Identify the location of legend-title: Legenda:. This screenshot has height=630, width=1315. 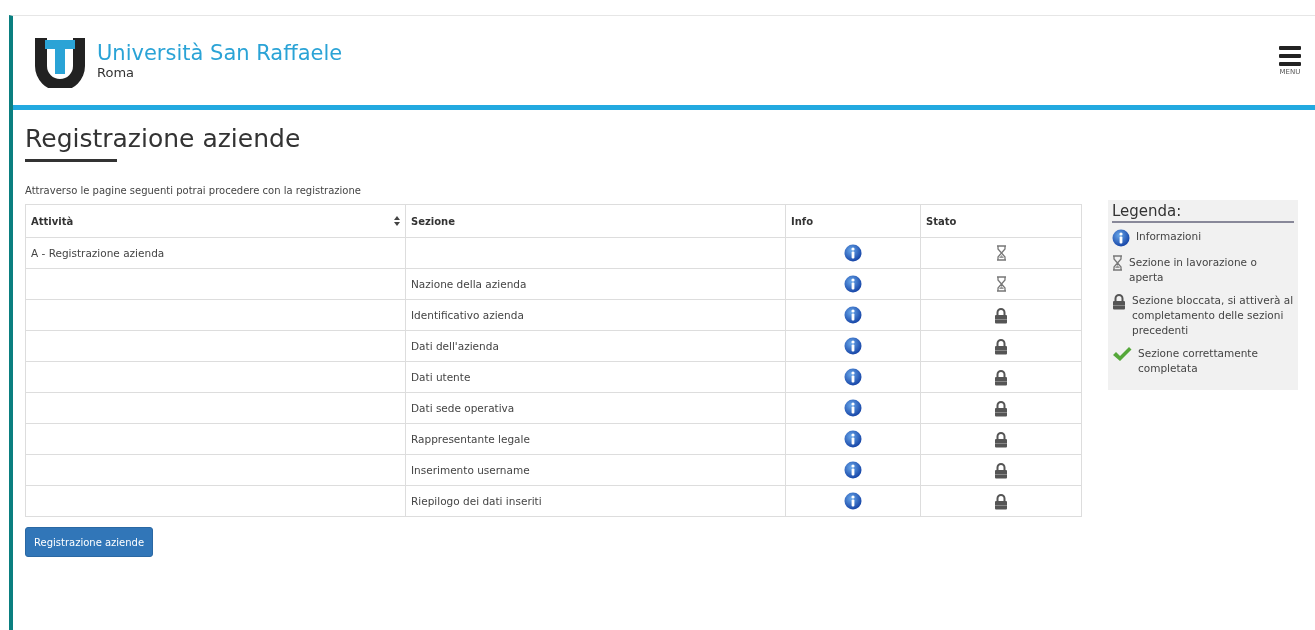
(1203, 212).